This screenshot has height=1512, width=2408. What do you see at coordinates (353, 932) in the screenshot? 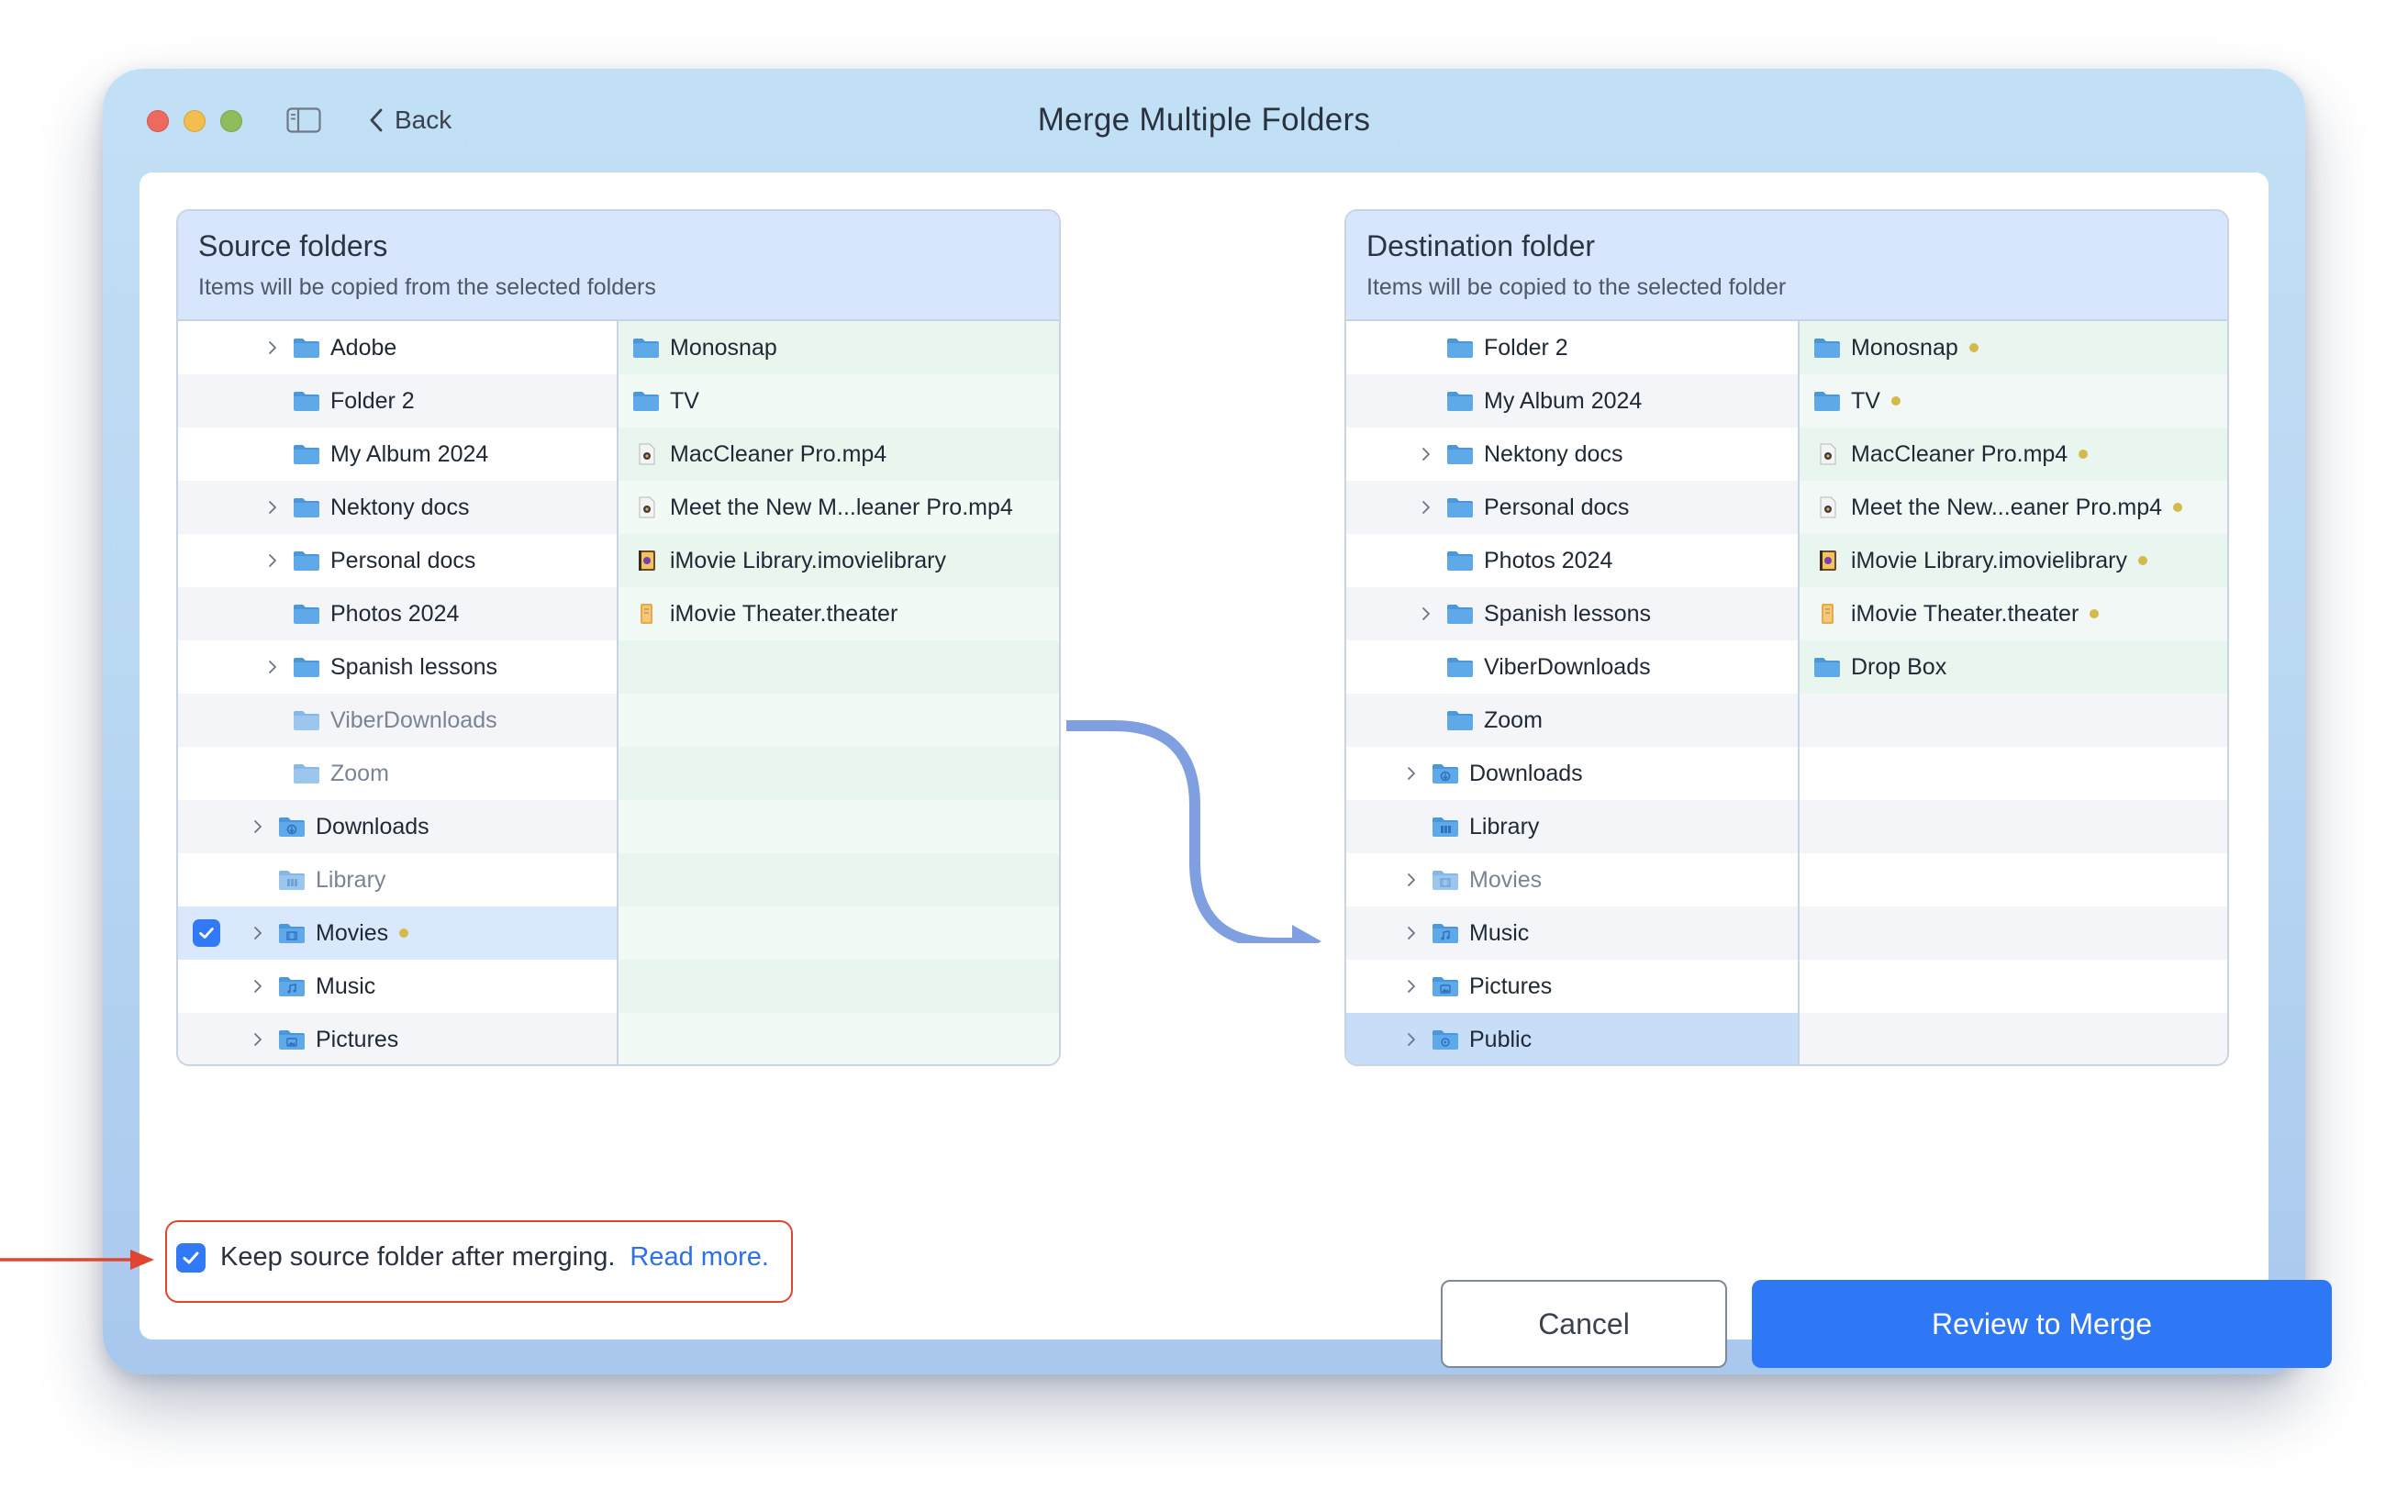
I see `tree-row-label: Movies` at bounding box center [353, 932].